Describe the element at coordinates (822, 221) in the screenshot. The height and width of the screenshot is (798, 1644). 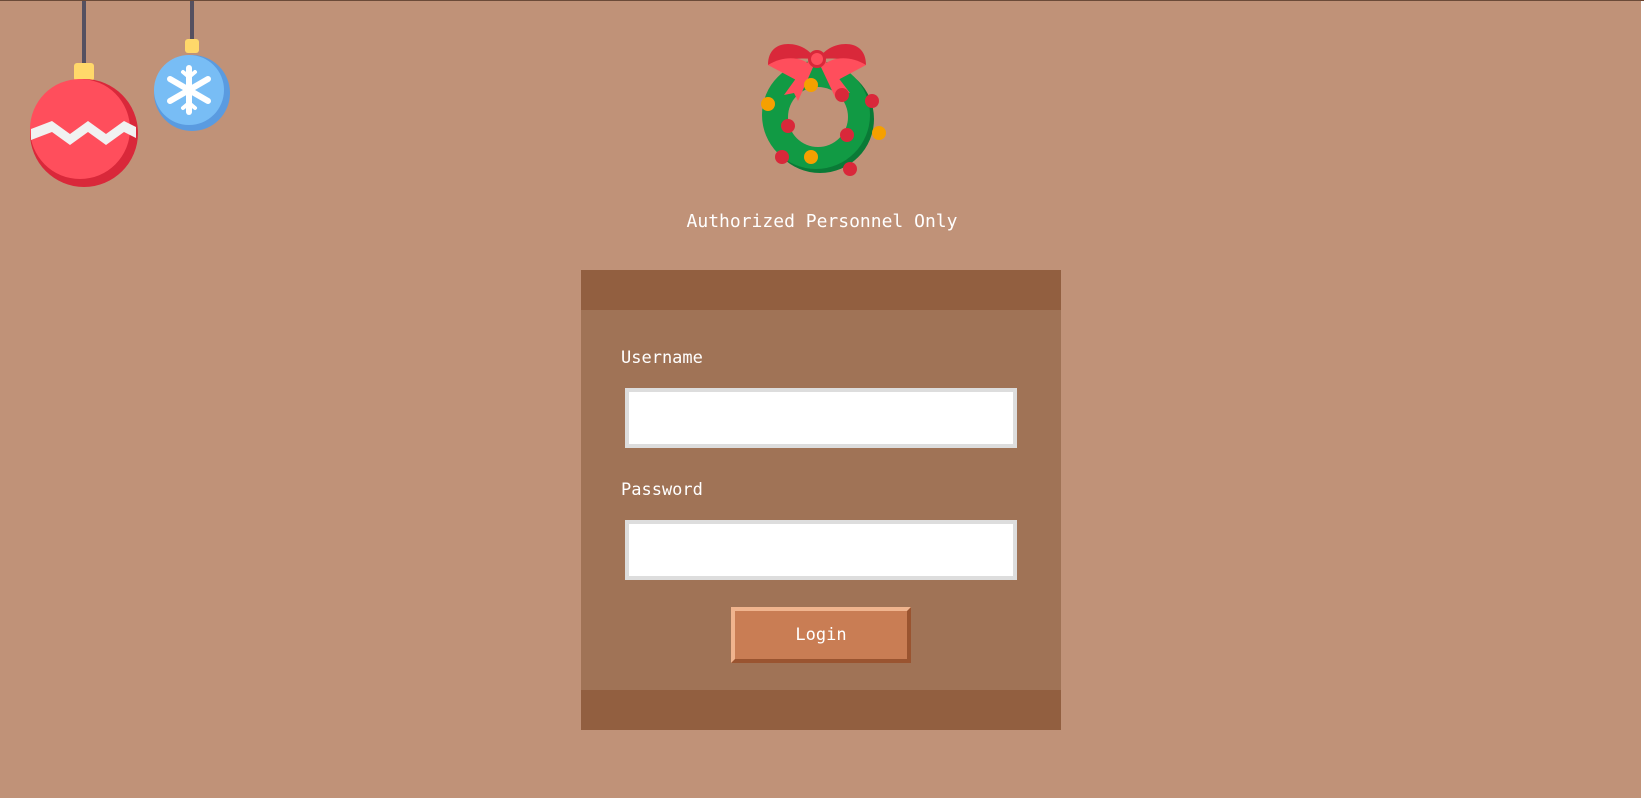
I see `page-heading: Authorized Personnel Only` at that location.